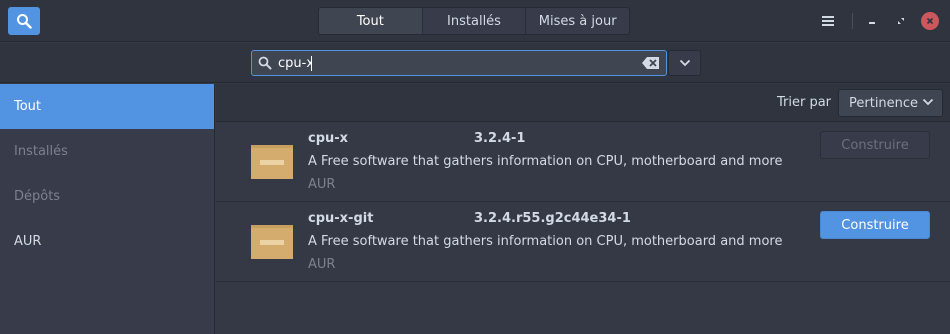  What do you see at coordinates (500, 138) in the screenshot?
I see `package-version: 3.2.4-1` at bounding box center [500, 138].